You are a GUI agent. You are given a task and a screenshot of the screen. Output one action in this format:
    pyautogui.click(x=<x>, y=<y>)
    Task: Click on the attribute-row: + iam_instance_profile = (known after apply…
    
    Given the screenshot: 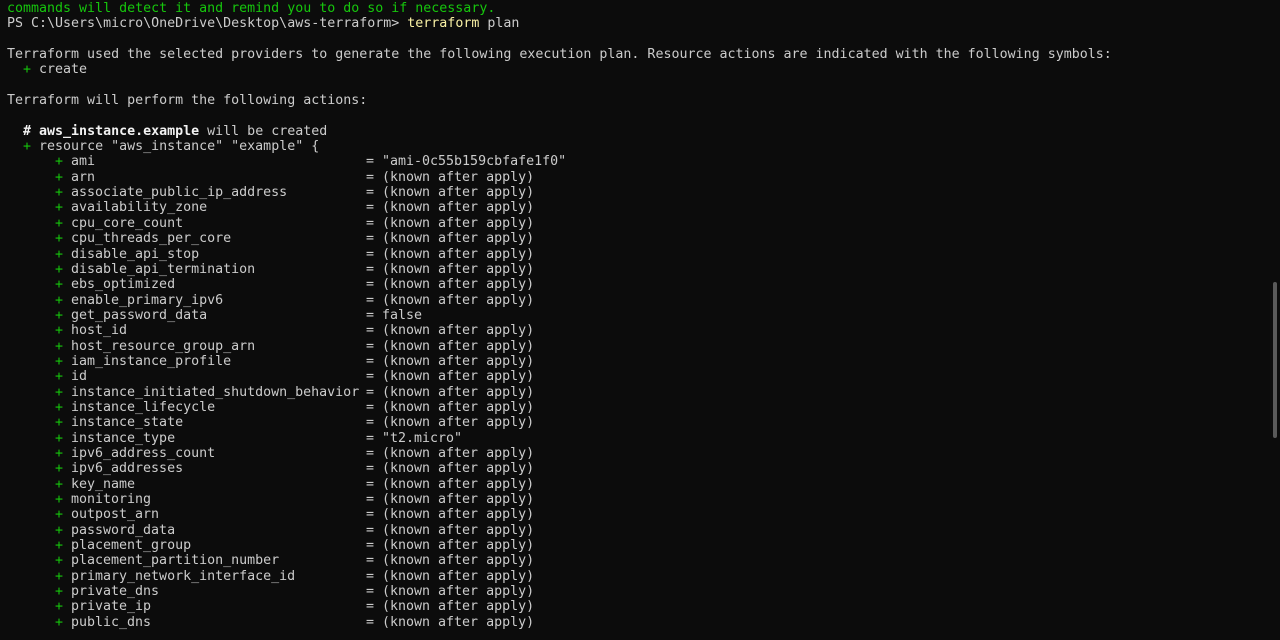 What is the action you would take?
    pyautogui.click(x=637, y=361)
    